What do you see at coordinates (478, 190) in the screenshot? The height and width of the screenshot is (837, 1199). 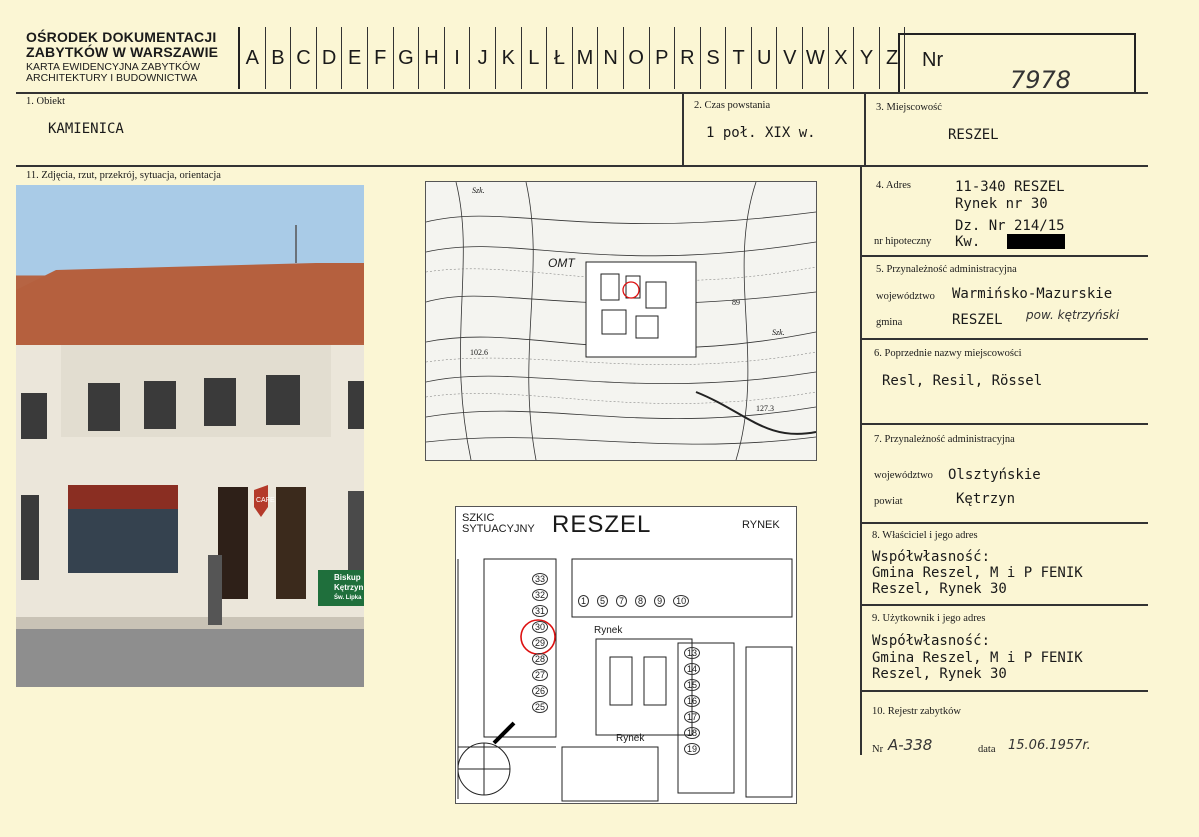 I see `map1-label-school1: Szk.` at bounding box center [478, 190].